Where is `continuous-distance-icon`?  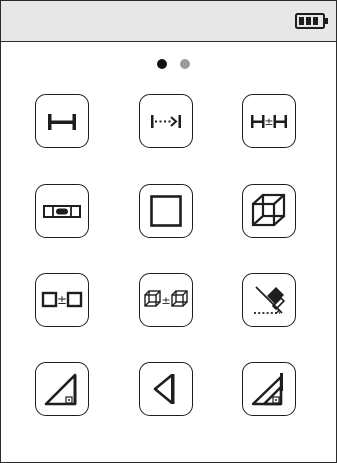 continuous-distance-icon is located at coordinates (166, 121).